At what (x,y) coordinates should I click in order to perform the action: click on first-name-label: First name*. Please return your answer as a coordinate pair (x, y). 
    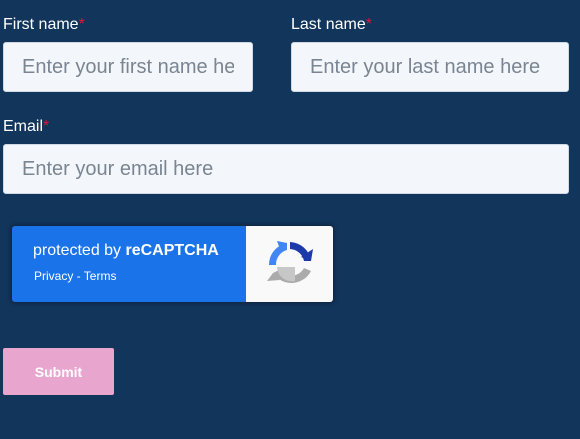
    Looking at the image, I should click on (44, 25).